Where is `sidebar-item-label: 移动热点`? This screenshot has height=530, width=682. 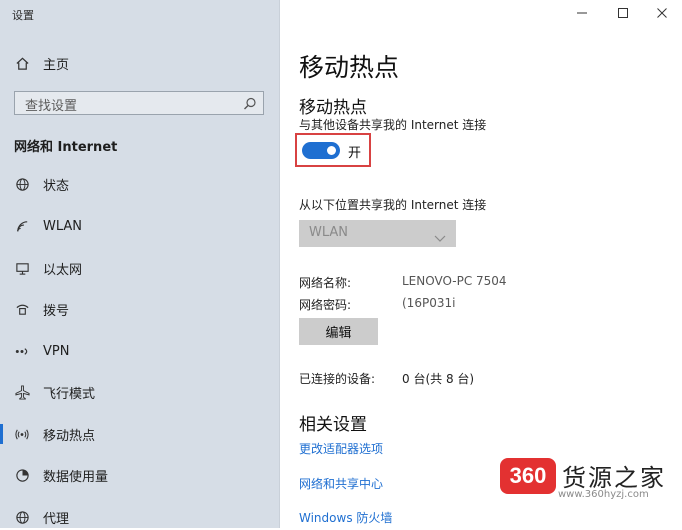
sidebar-item-label: 移动热点 is located at coordinates (69, 436).